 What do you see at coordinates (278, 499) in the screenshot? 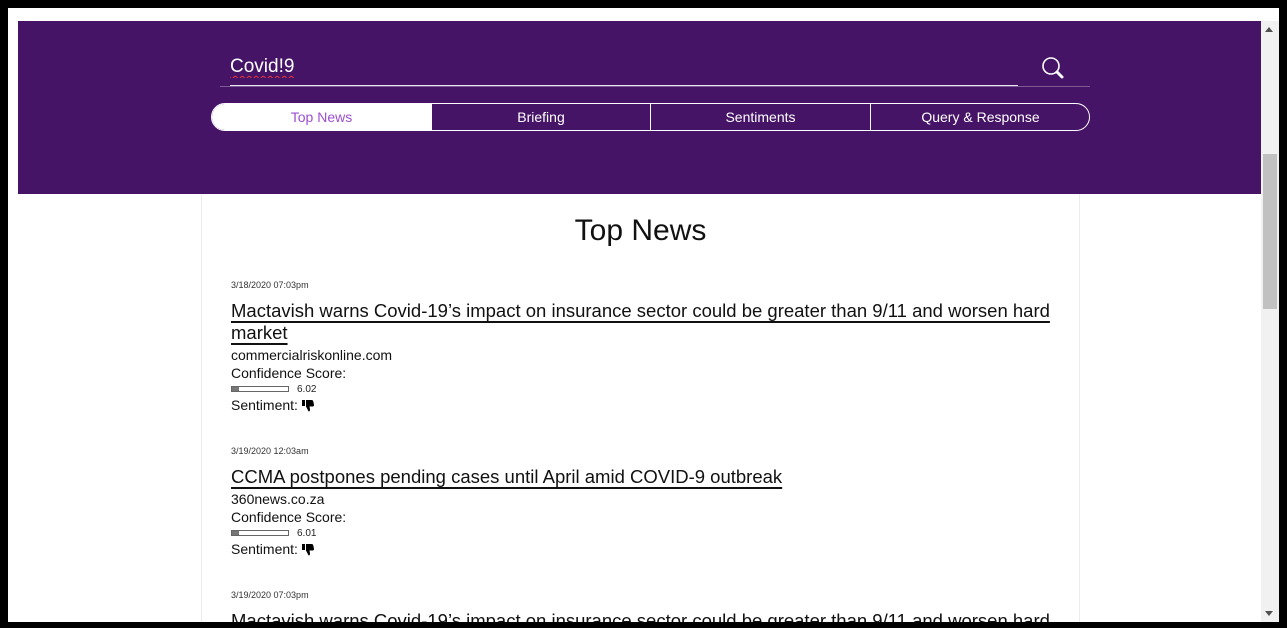
I see `article-source: 360news.co.za` at bounding box center [278, 499].